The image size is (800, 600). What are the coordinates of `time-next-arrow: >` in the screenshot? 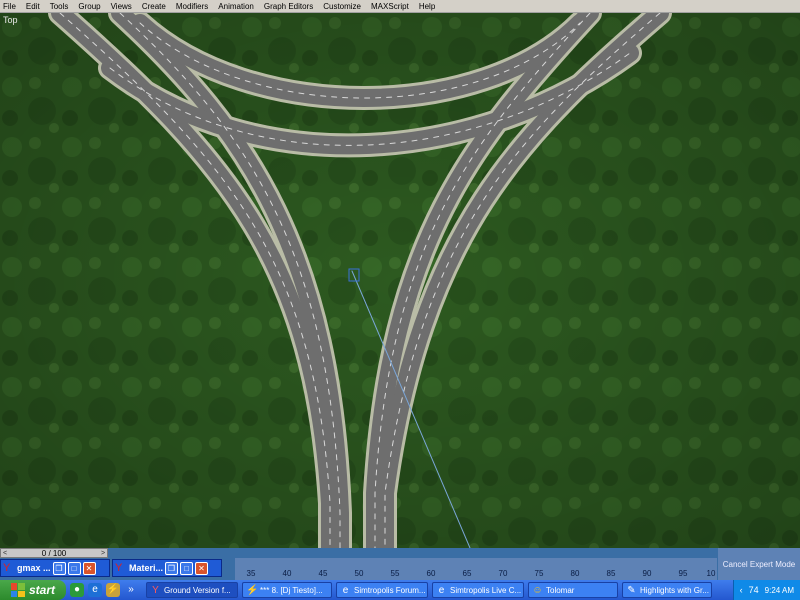 It's located at (103, 553).